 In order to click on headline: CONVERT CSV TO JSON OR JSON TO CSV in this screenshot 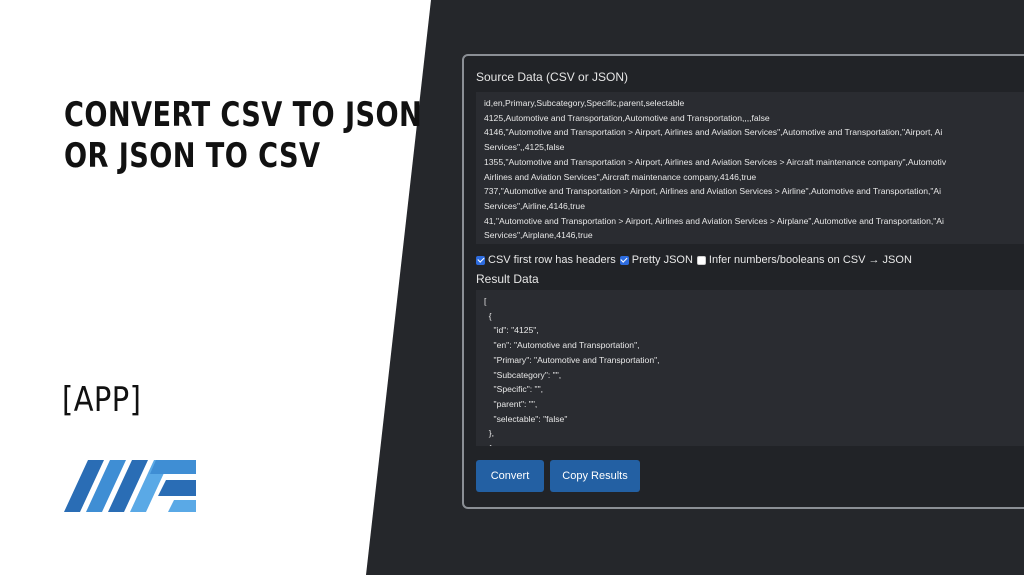, I will do `click(243, 136)`.